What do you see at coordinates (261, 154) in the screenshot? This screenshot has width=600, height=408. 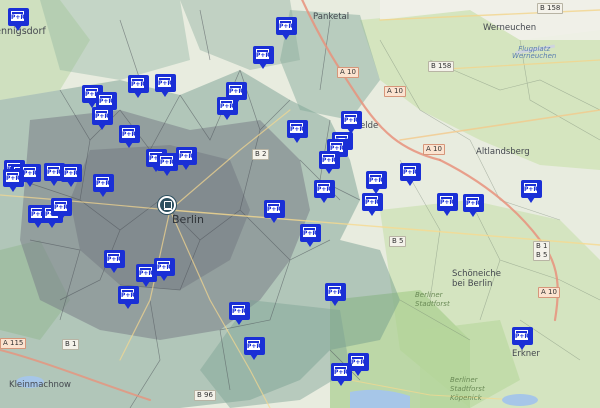 I see `road-shield-b2: B 2` at bounding box center [261, 154].